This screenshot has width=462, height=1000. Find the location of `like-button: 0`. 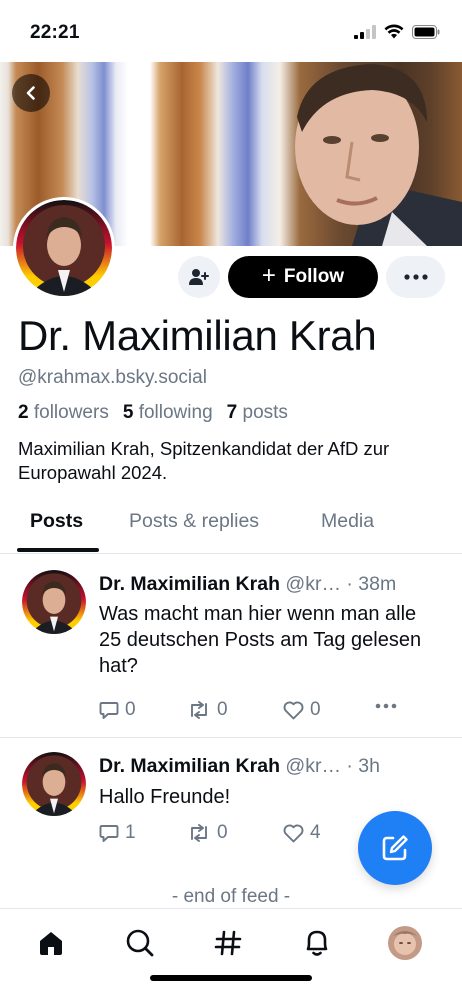

like-button: 0 is located at coordinates (302, 710).